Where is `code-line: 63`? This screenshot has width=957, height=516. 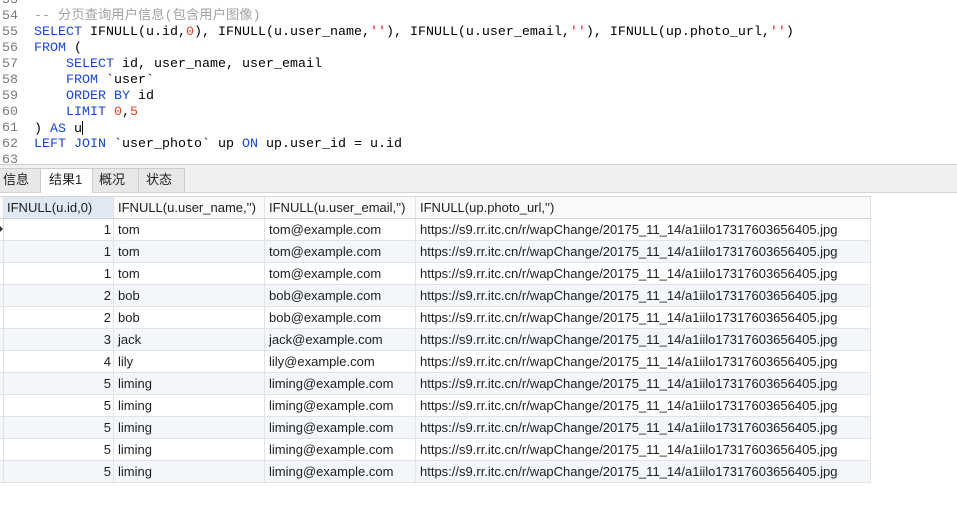 code-line: 63 is located at coordinates (397, 158).